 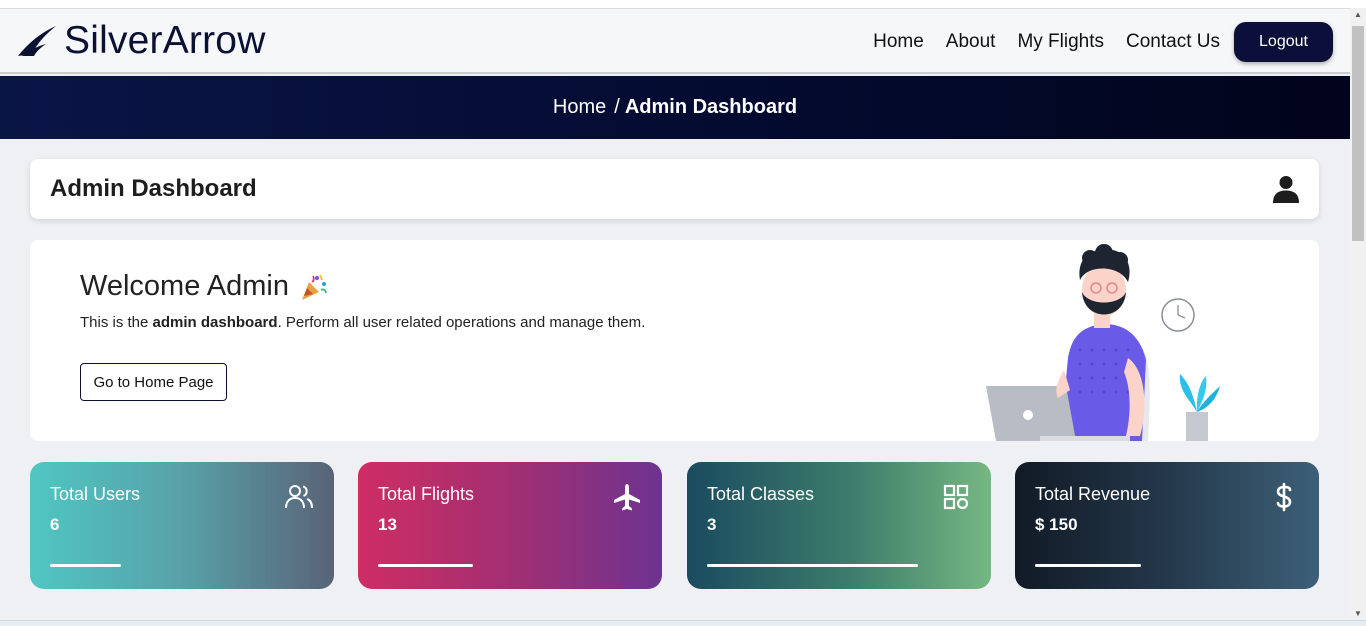 I want to click on nav-link-my-flights: My Flights, so click(x=1060, y=42).